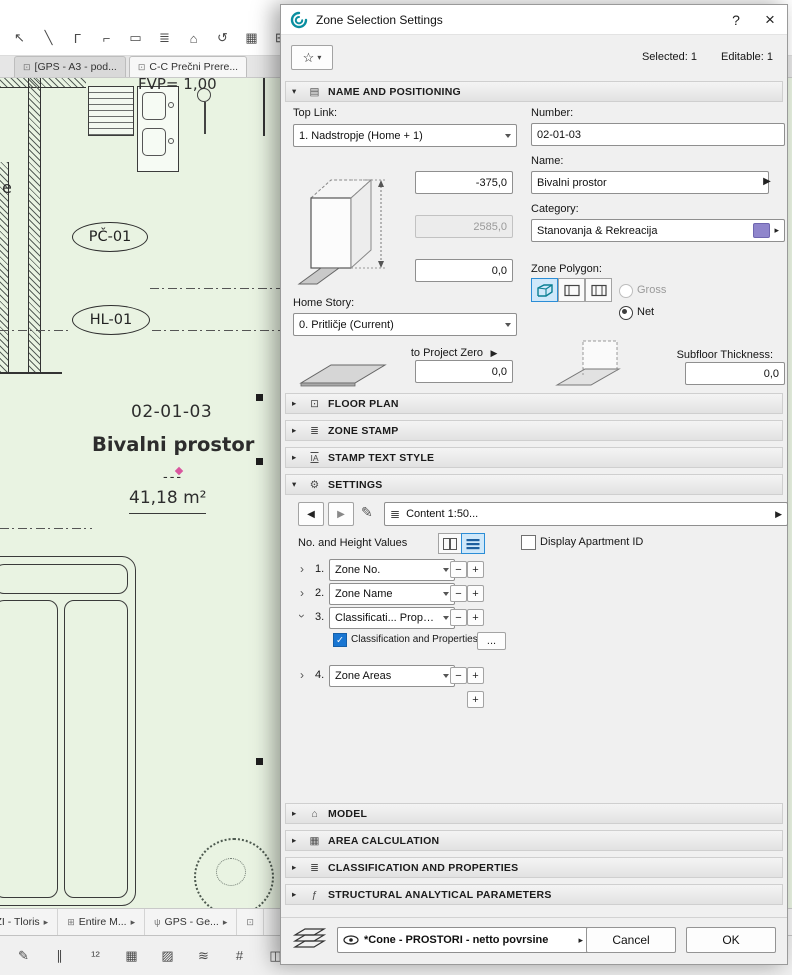 The image size is (792, 975). What do you see at coordinates (171, 412) in the screenshot?
I see `zone-stamp-number: 02-01-03` at bounding box center [171, 412].